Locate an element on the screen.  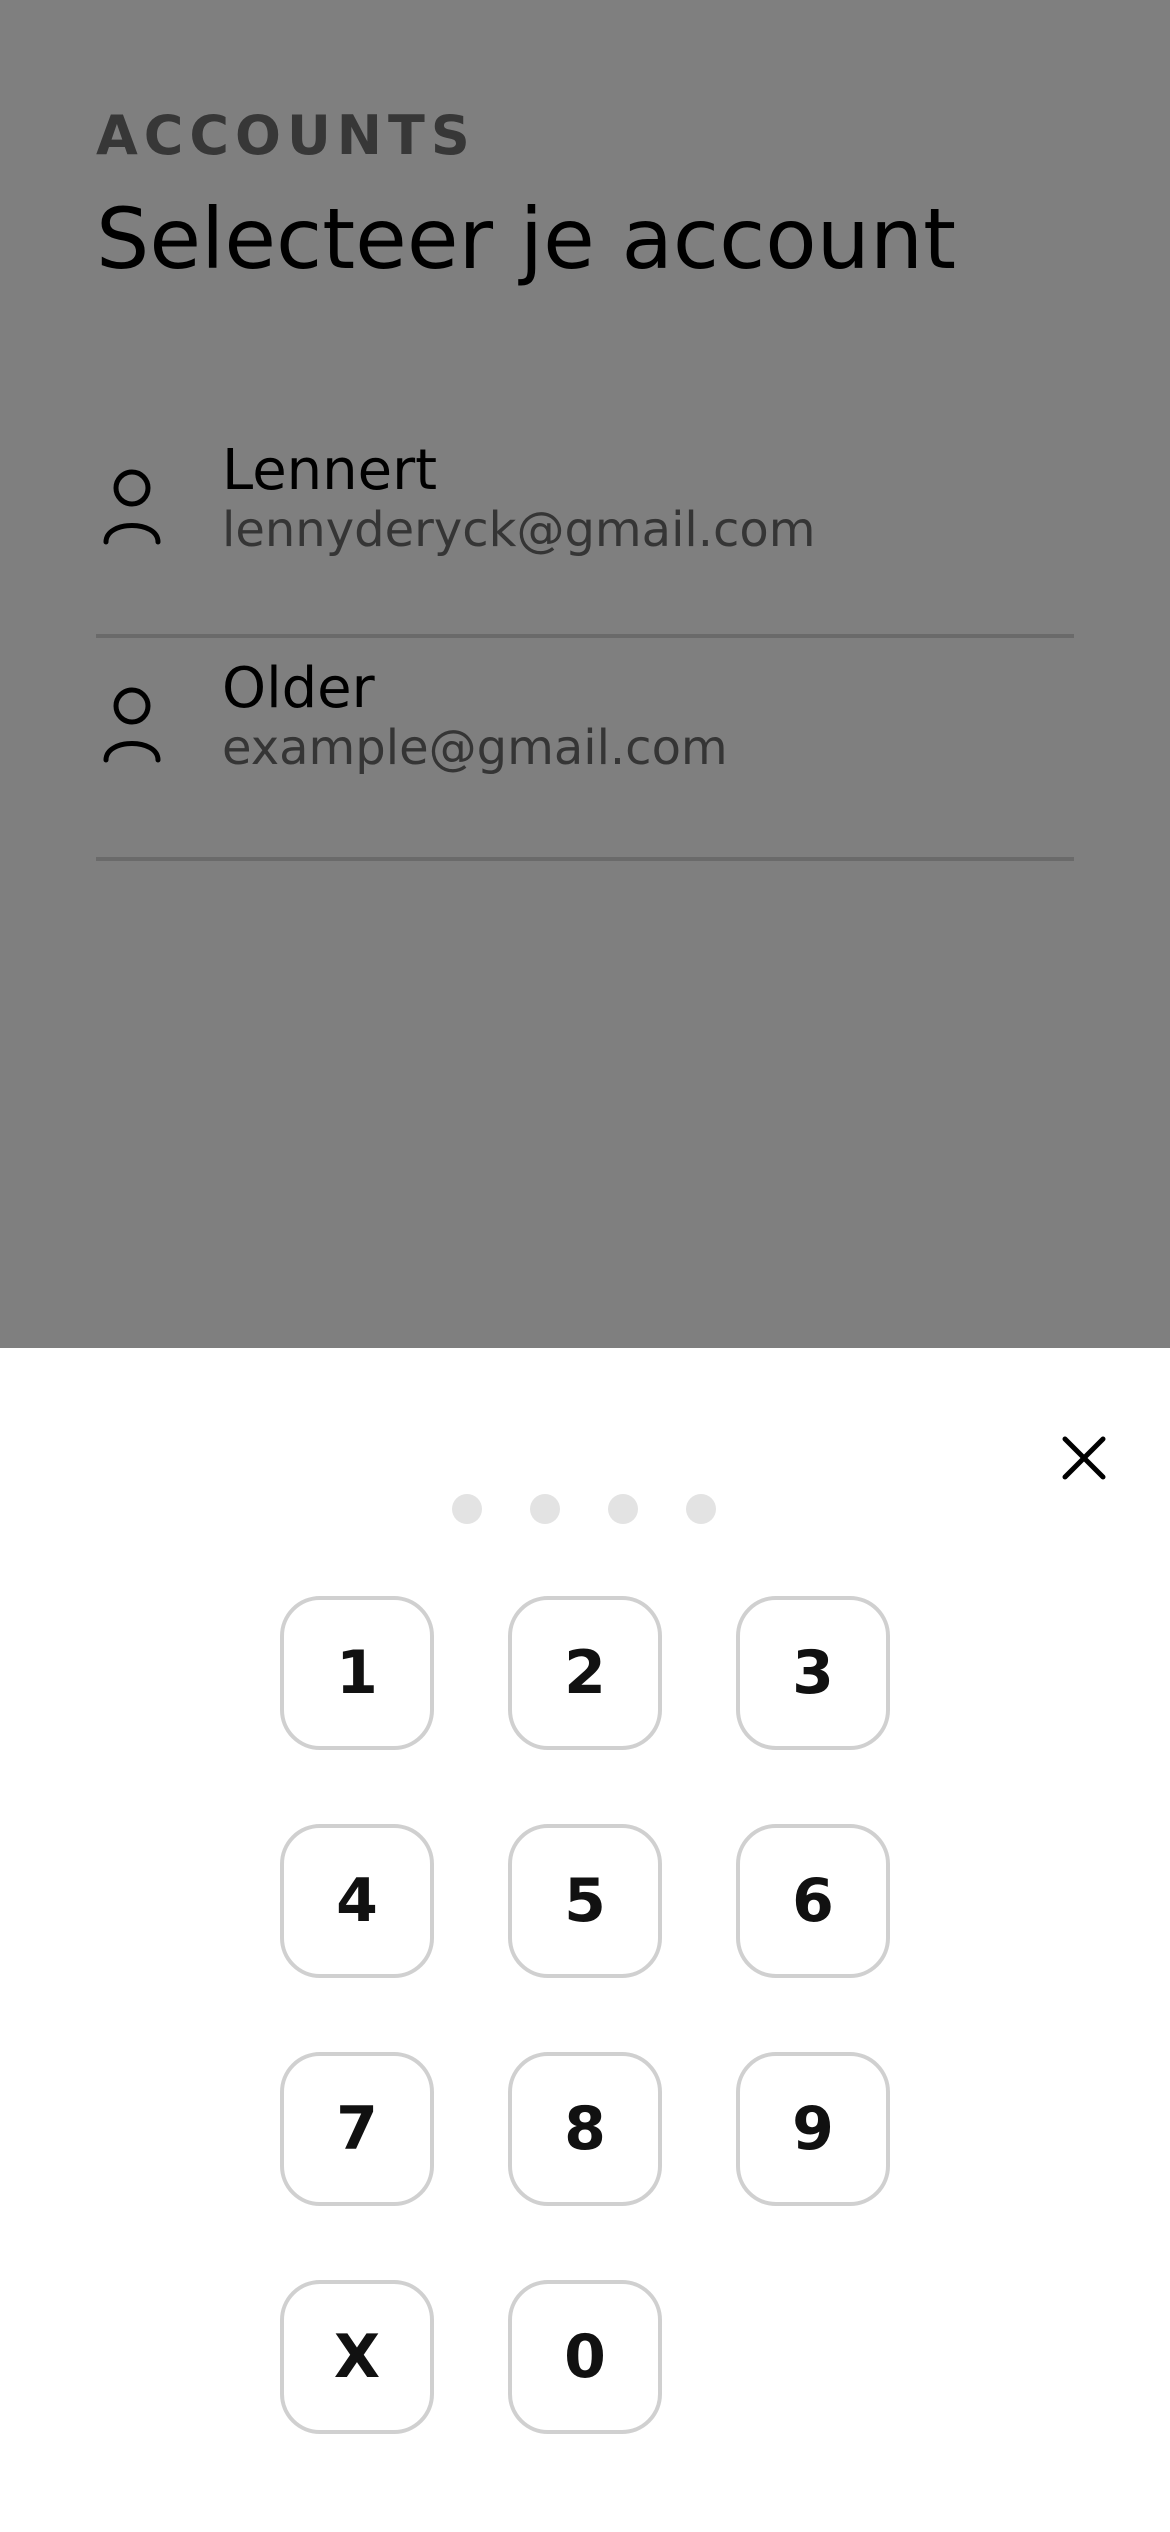
key-6: 6 is located at coordinates (813, 1901).